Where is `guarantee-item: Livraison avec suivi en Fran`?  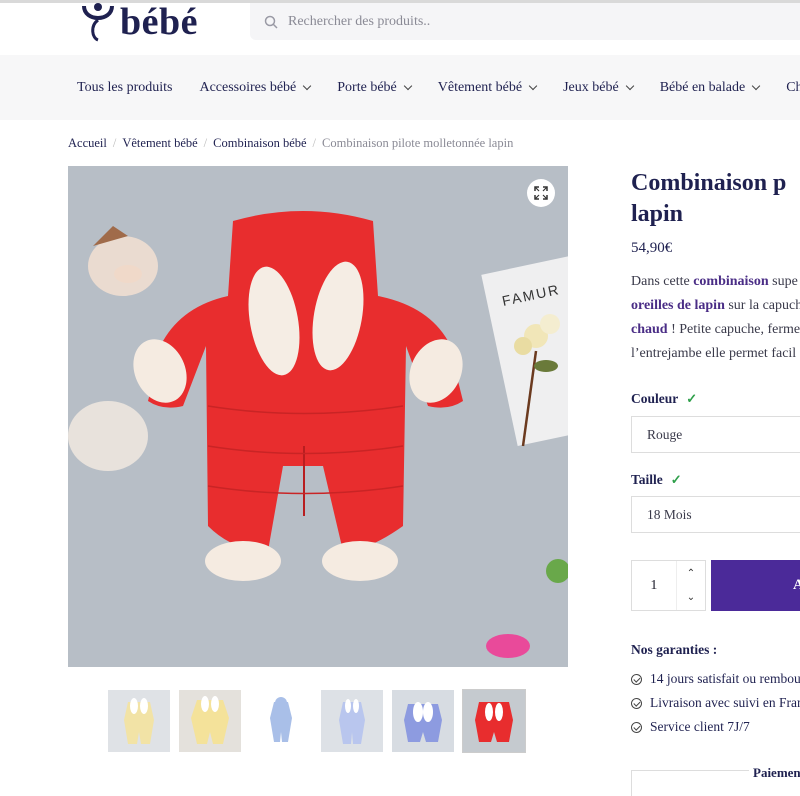
guarantee-item: Livraison avec suivi en Fran is located at coordinates (715, 703).